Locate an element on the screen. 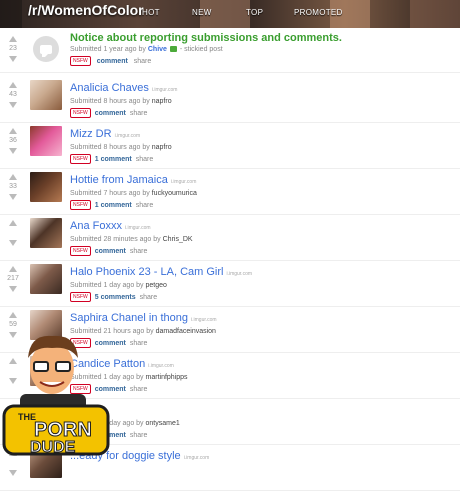 The width and height of the screenshot is (460, 491). submitted-text: Submitted 1 day ago by is located at coordinates (107, 285).